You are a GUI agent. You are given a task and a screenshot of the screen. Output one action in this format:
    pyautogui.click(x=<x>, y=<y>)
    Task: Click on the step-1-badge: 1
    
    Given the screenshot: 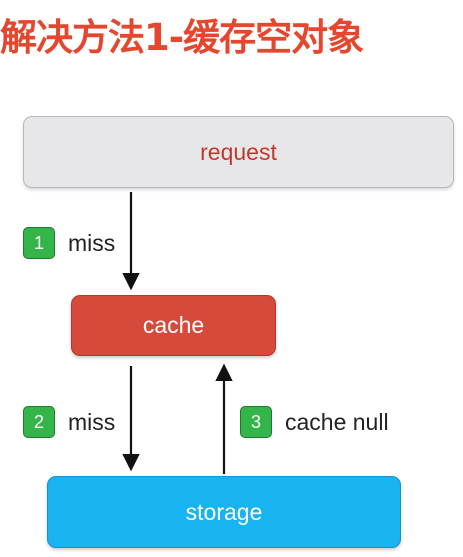 What is the action you would take?
    pyautogui.click(x=39, y=243)
    